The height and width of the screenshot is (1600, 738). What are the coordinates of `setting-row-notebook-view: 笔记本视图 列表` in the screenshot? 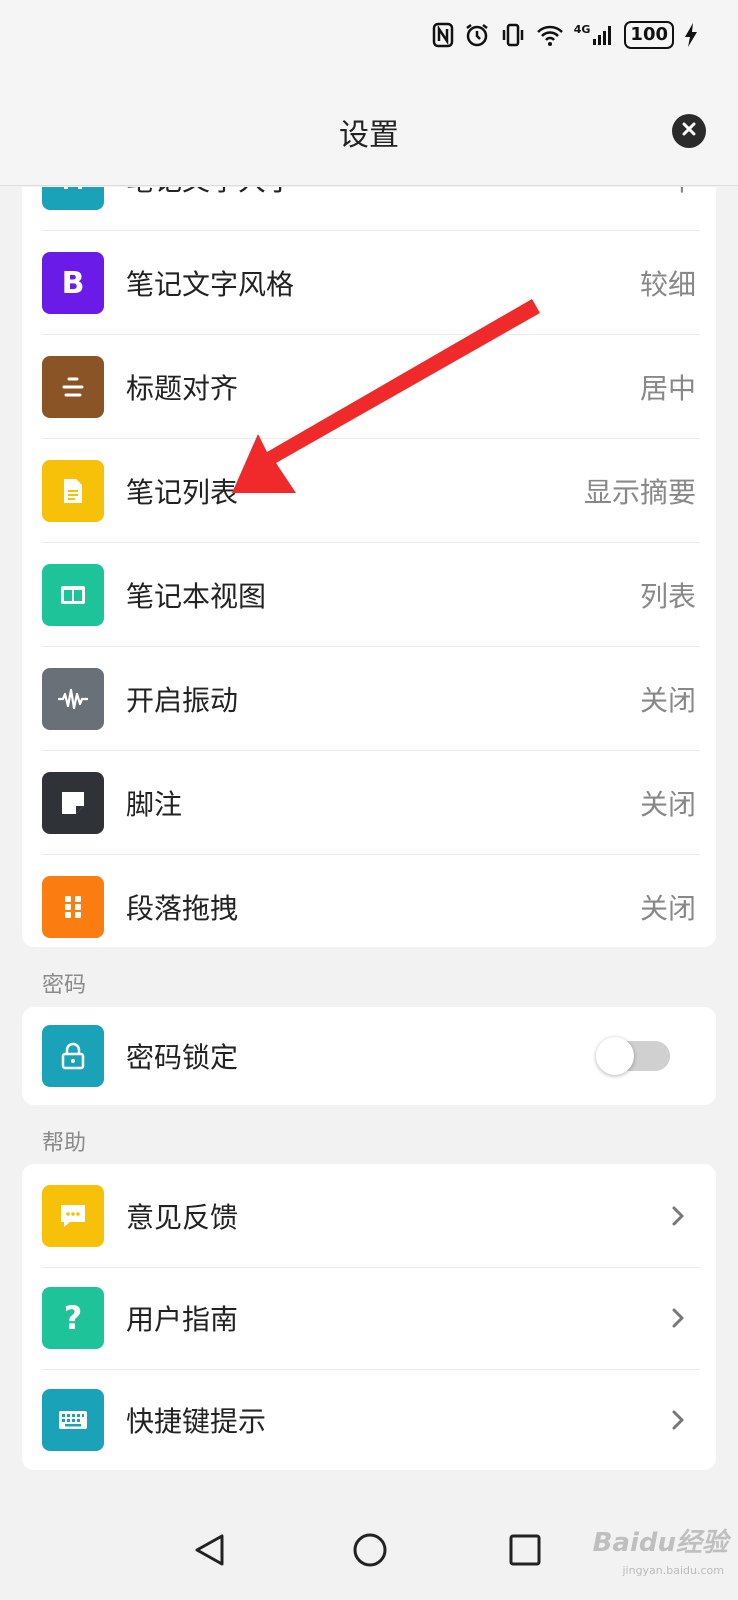 It's located at (369, 595).